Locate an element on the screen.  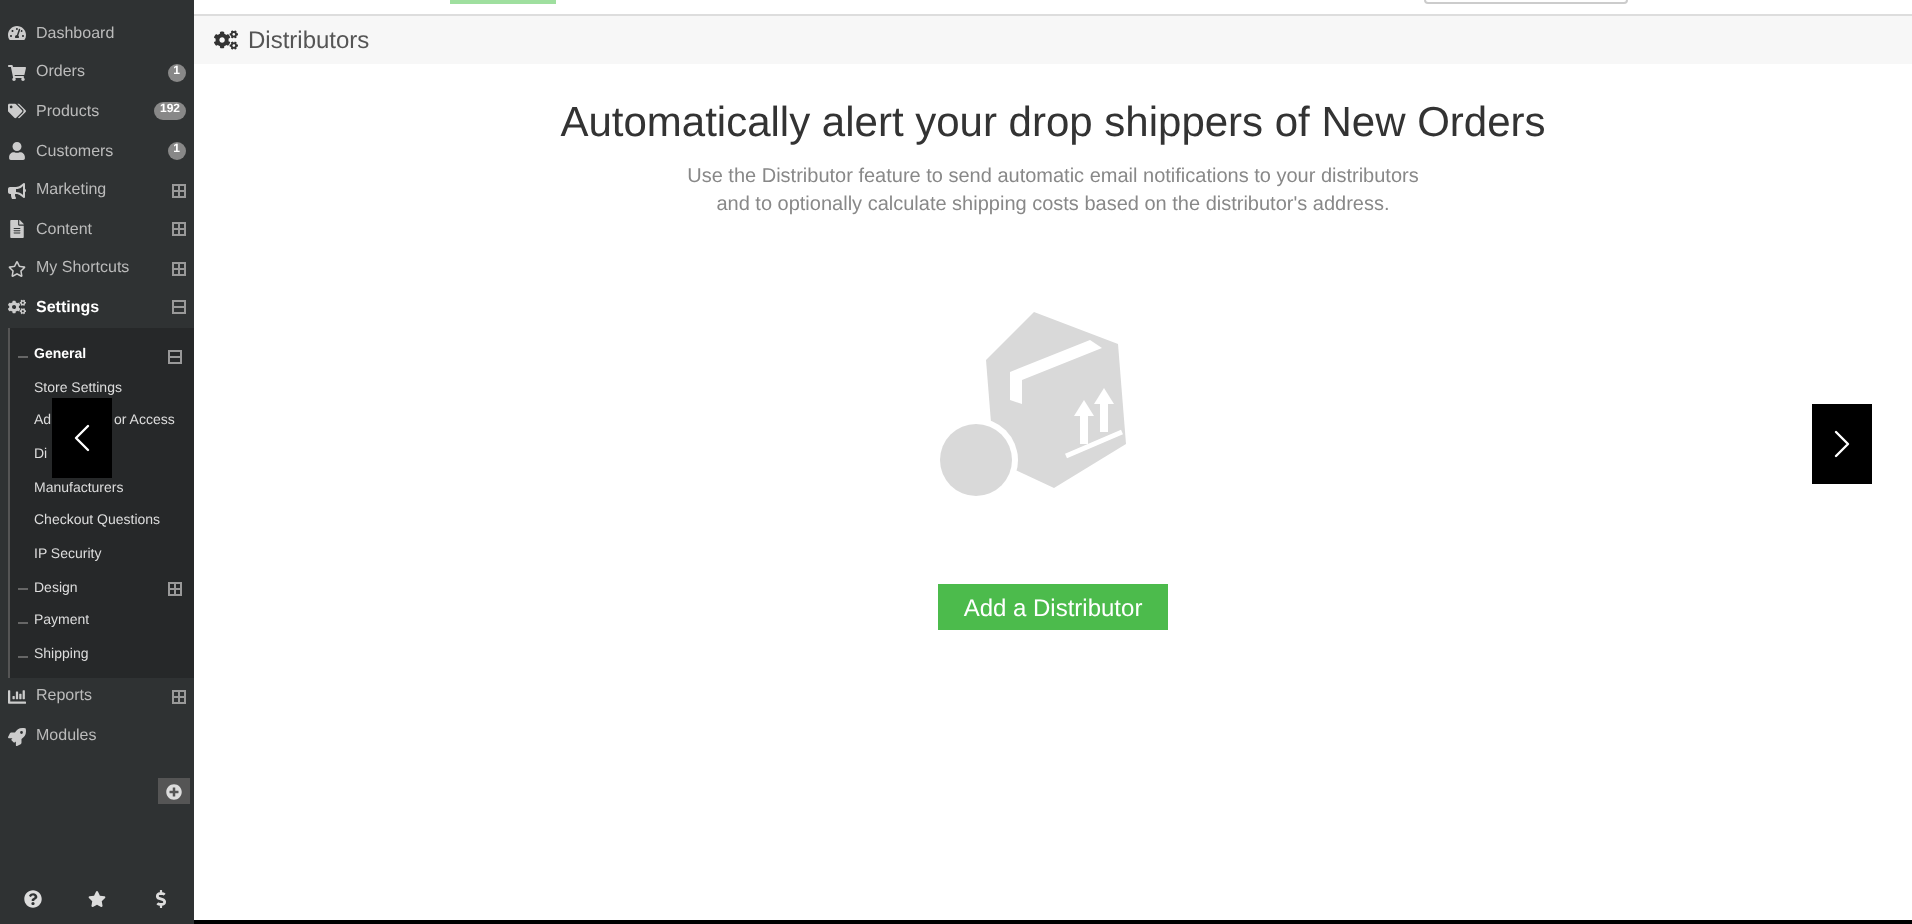
headline: Automatically alert your drop shippers of New Orders is located at coordinates (1053, 124).